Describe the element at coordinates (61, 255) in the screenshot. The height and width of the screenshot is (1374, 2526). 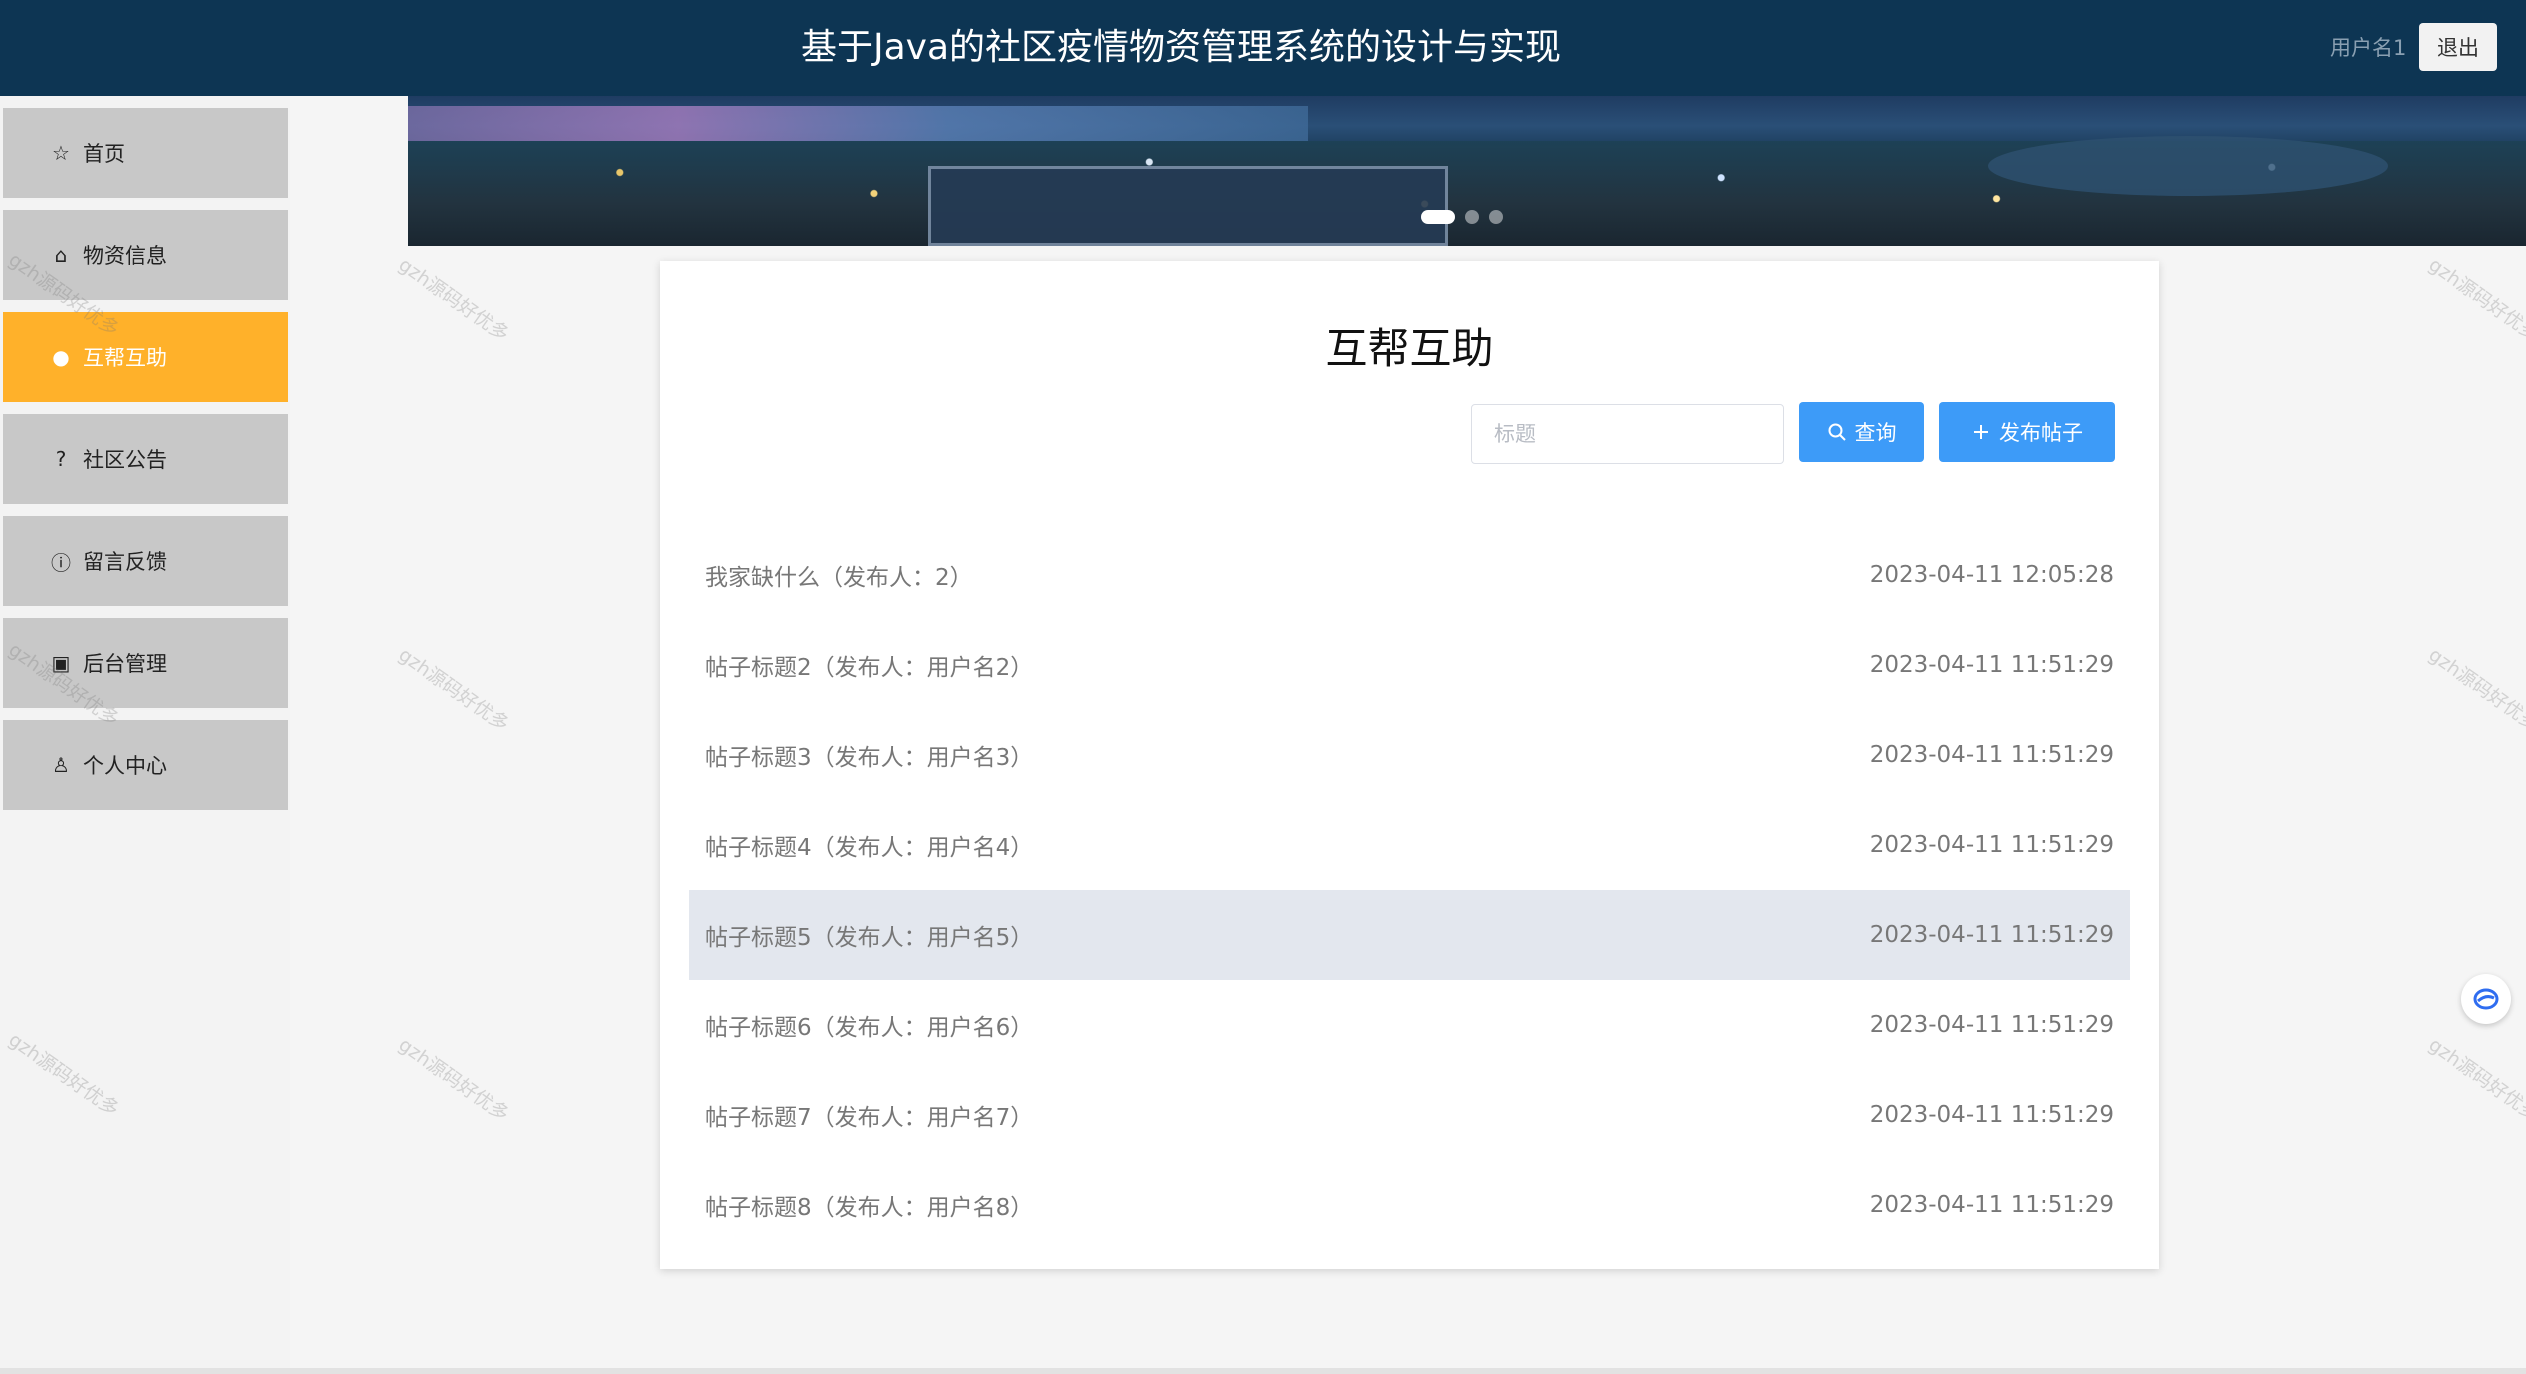
I see `bag-icon: ⌂` at that location.